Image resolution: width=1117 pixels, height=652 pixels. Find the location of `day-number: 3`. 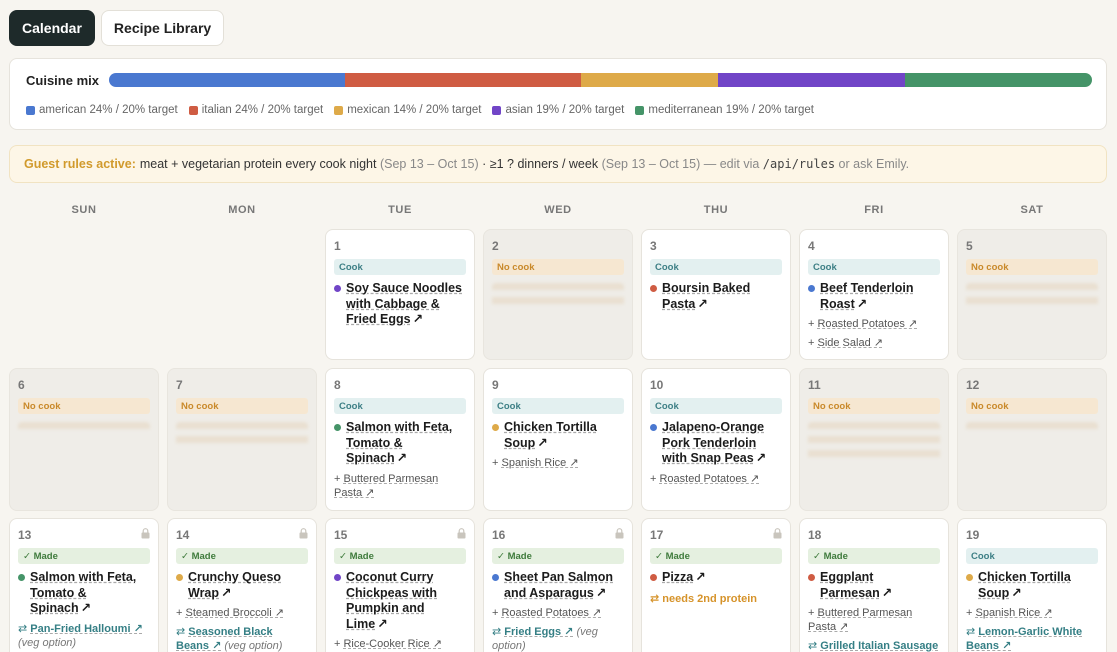

day-number: 3 is located at coordinates (653, 246).